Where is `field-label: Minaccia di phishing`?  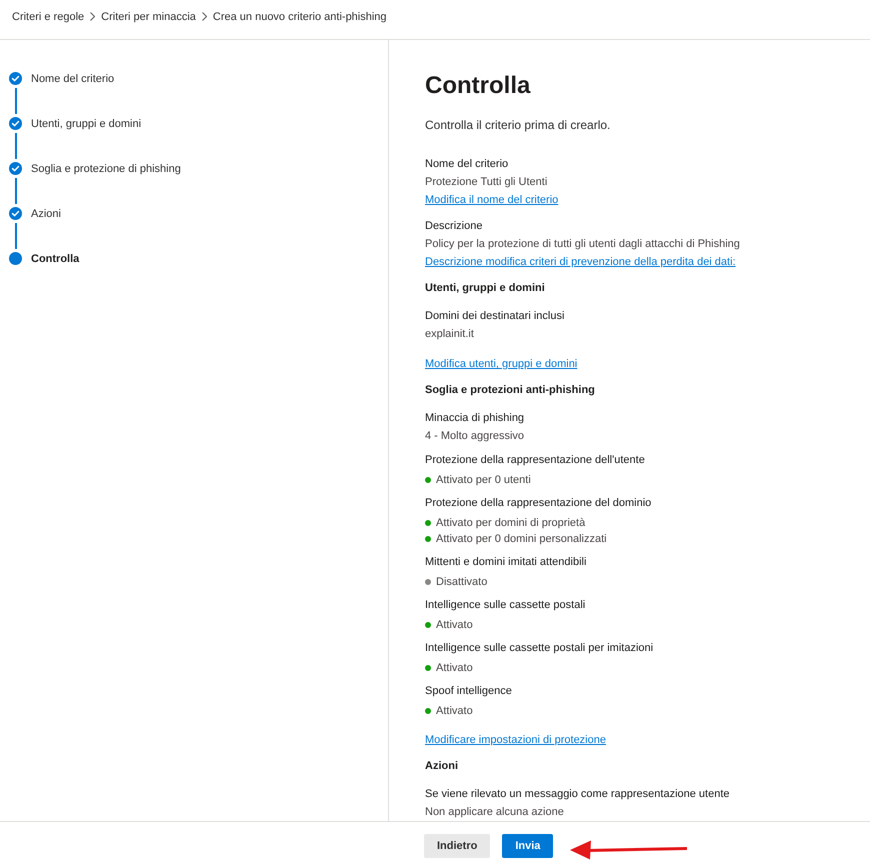 field-label: Minaccia di phishing is located at coordinates (474, 418).